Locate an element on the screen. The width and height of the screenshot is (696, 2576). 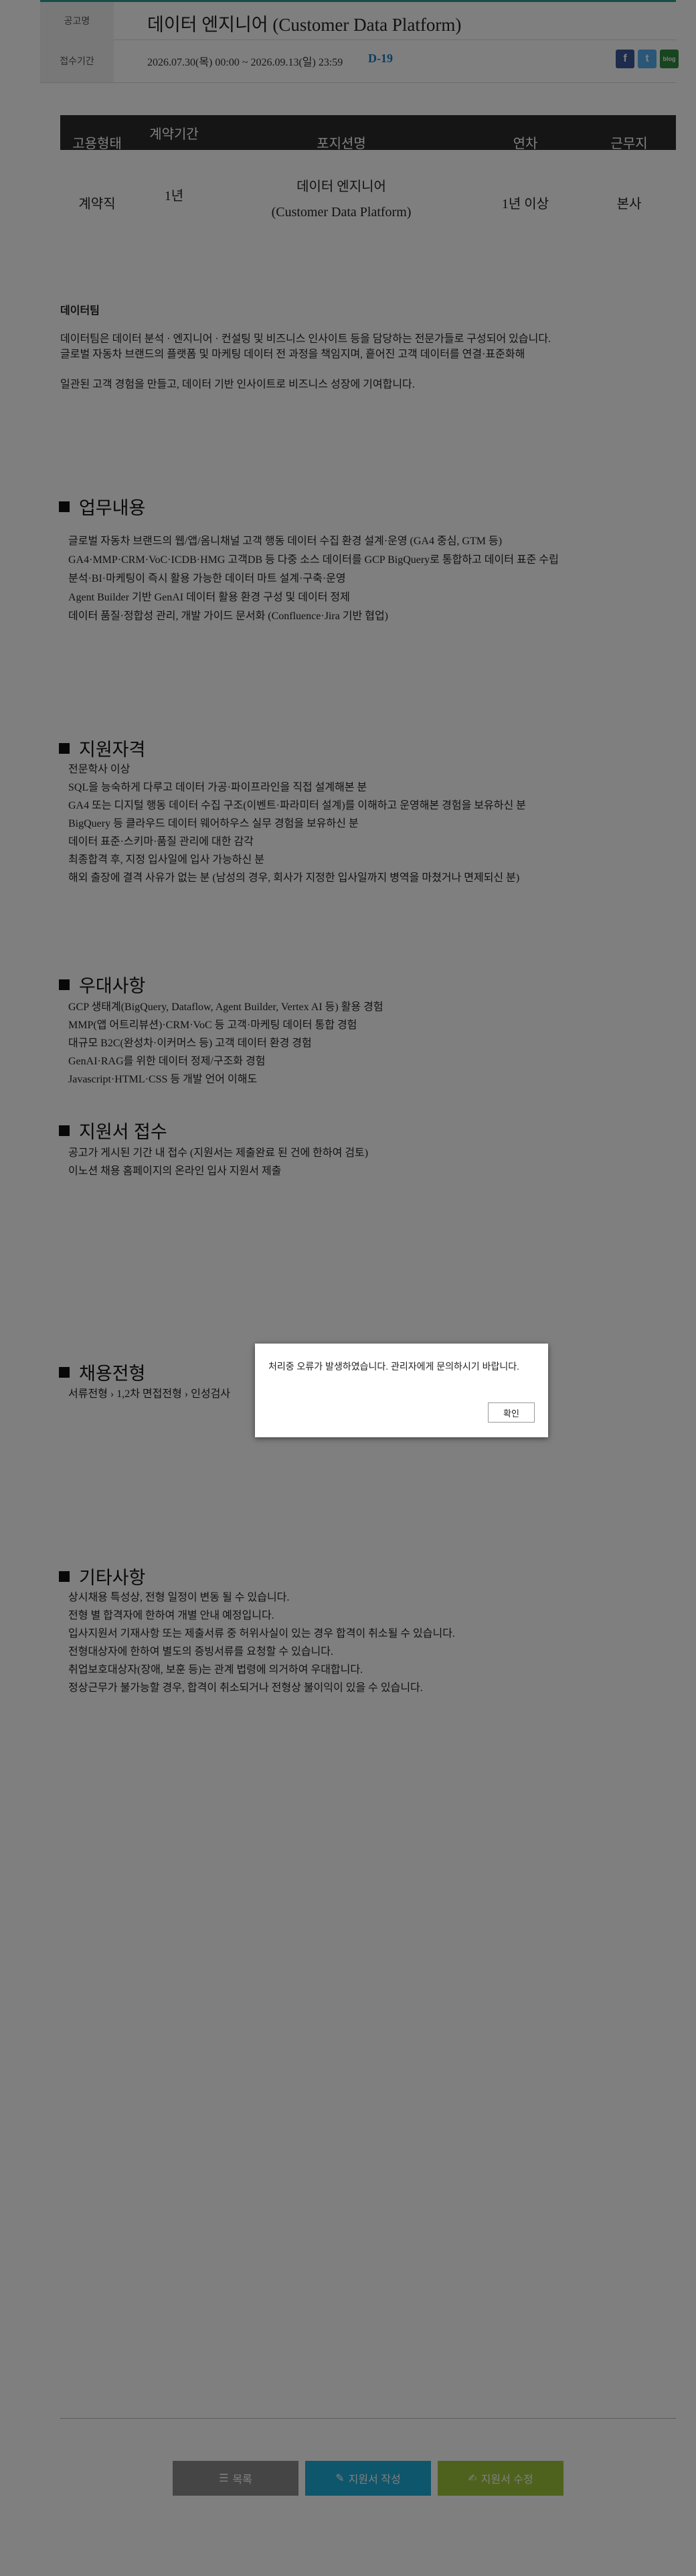
error-dialog: 처리중 오류가 발생하였습니다. 관리자에게 문의하시기 바랍니다. 확인 is located at coordinates (401, 1390).